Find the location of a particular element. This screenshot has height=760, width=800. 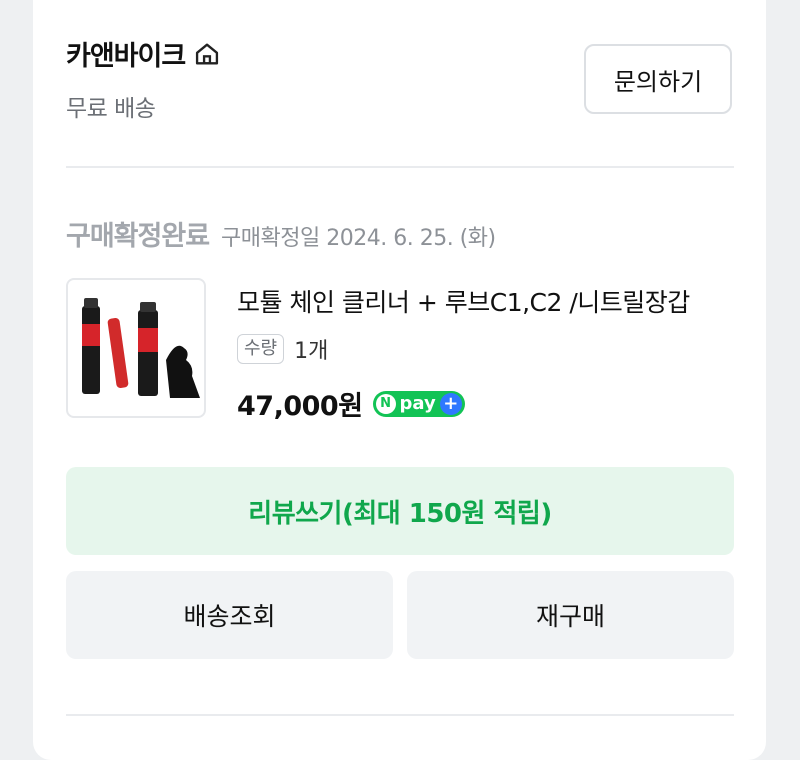

quantity-row: 수량 1개 is located at coordinates (282, 349).